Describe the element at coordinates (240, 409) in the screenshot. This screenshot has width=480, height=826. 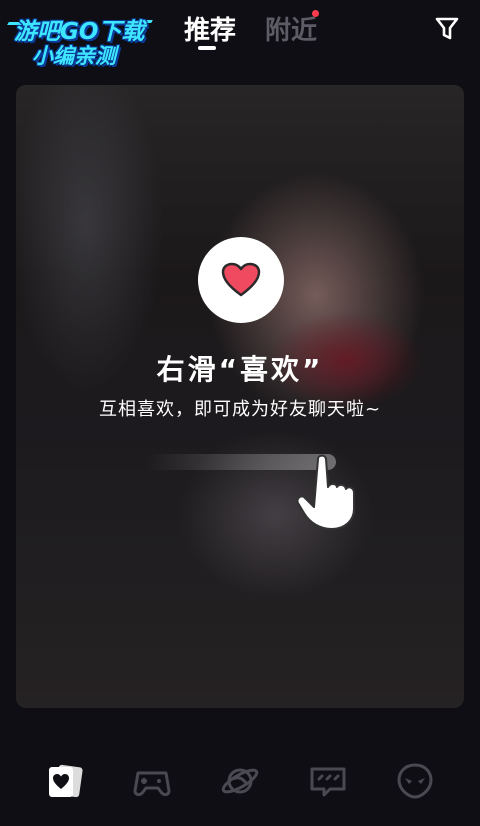
I see `swipe-guide-subtitle: 互相喜欢，即可成为好友聊天啦~` at that location.